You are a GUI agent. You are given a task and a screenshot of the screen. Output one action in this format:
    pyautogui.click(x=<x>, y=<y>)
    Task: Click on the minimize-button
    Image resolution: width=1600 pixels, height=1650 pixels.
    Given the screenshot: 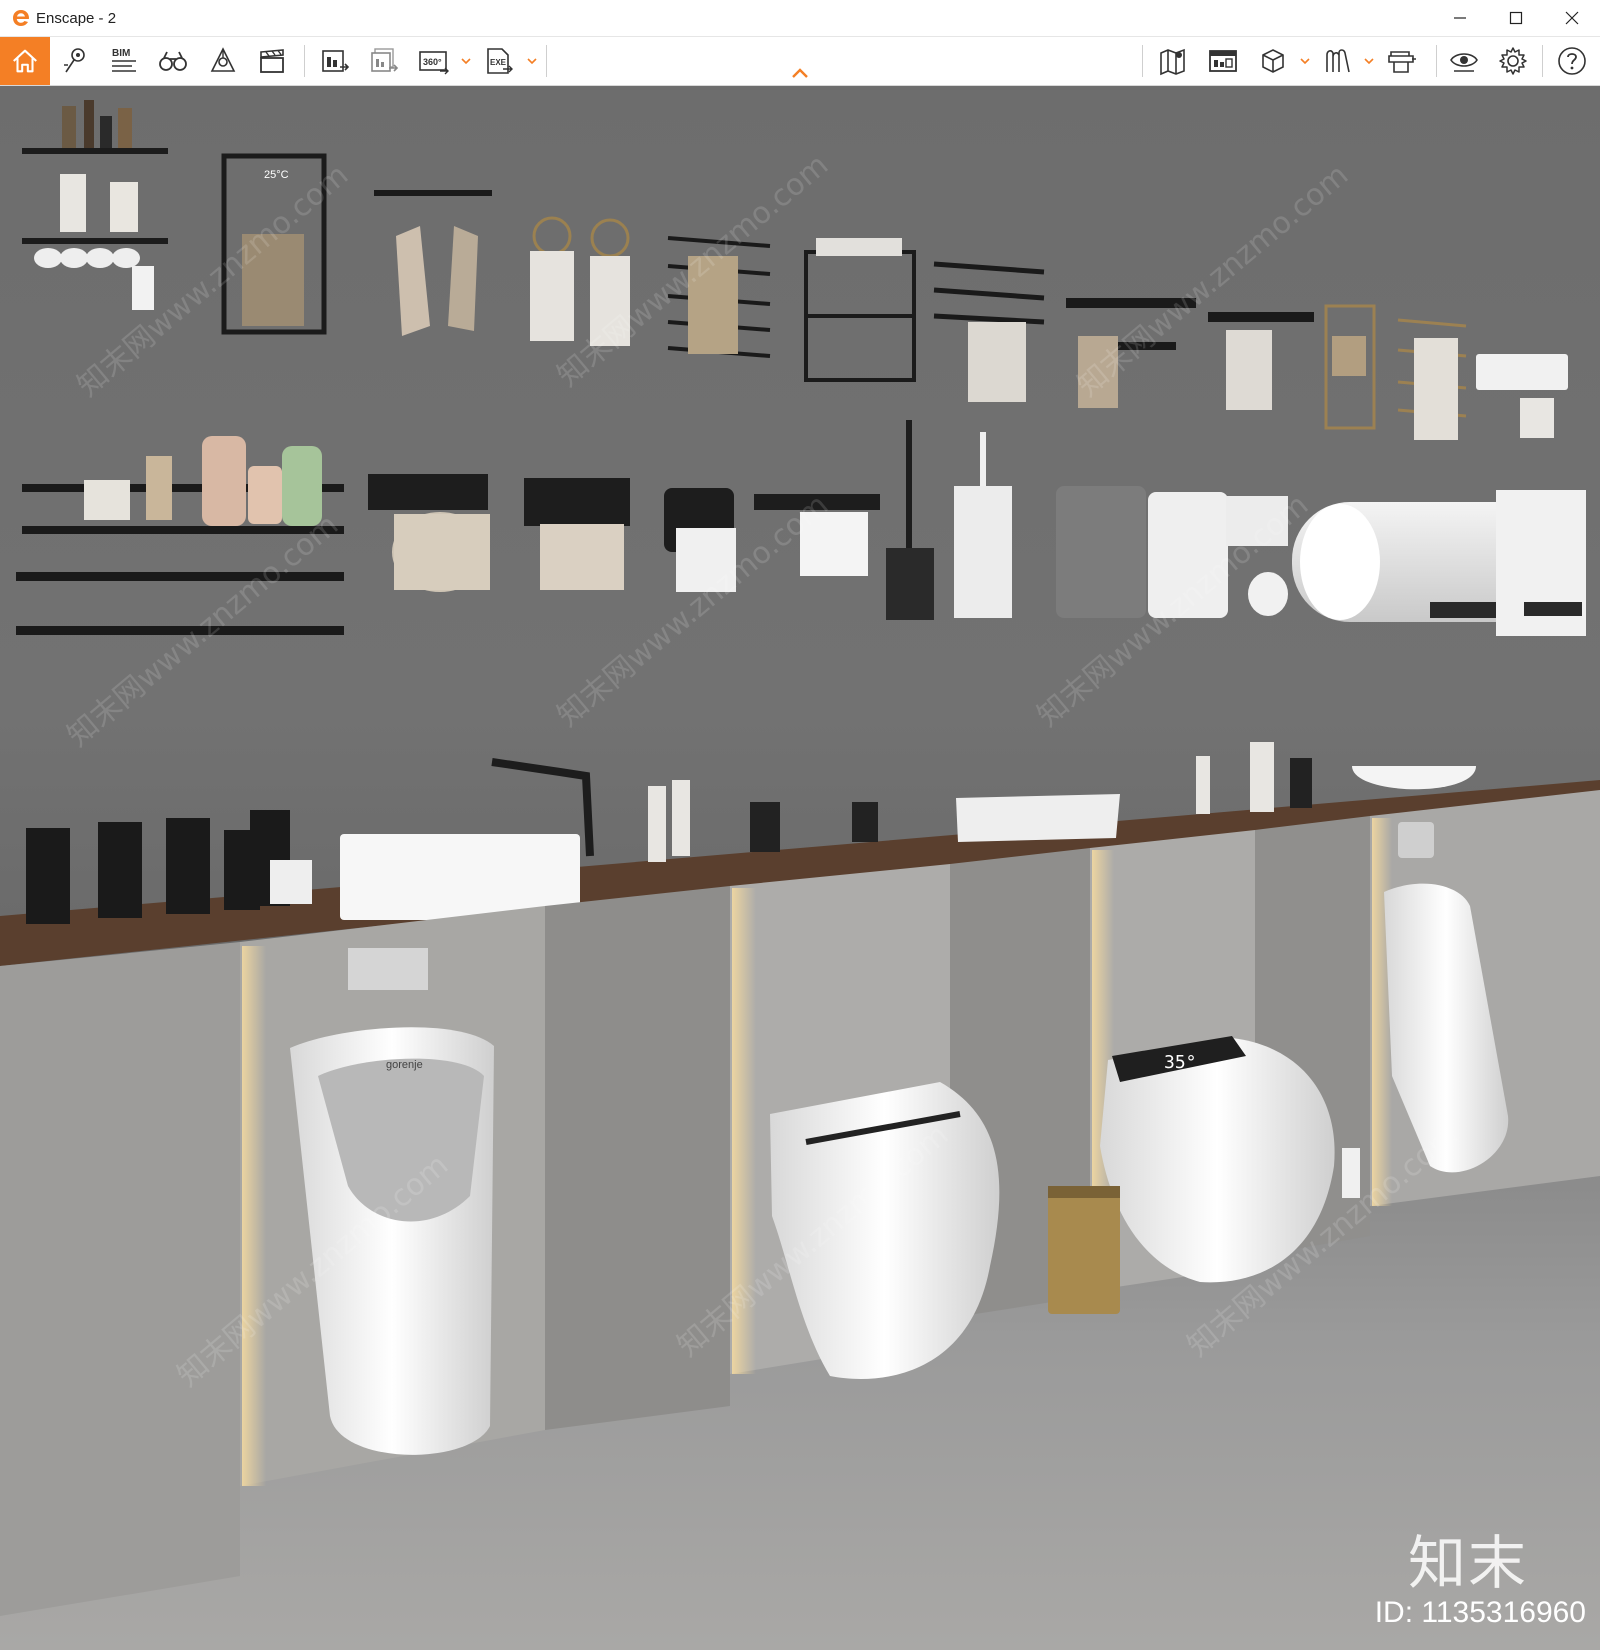 What is the action you would take?
    pyautogui.click(x=1460, y=18)
    